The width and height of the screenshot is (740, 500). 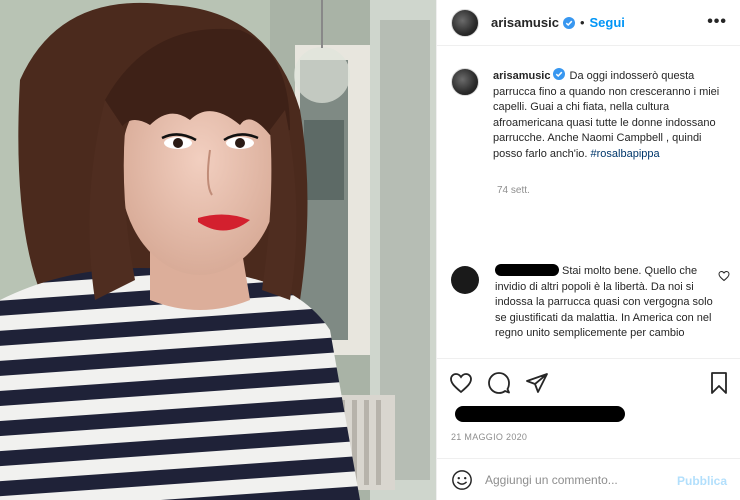 I want to click on redacted-likes, so click(x=540, y=414).